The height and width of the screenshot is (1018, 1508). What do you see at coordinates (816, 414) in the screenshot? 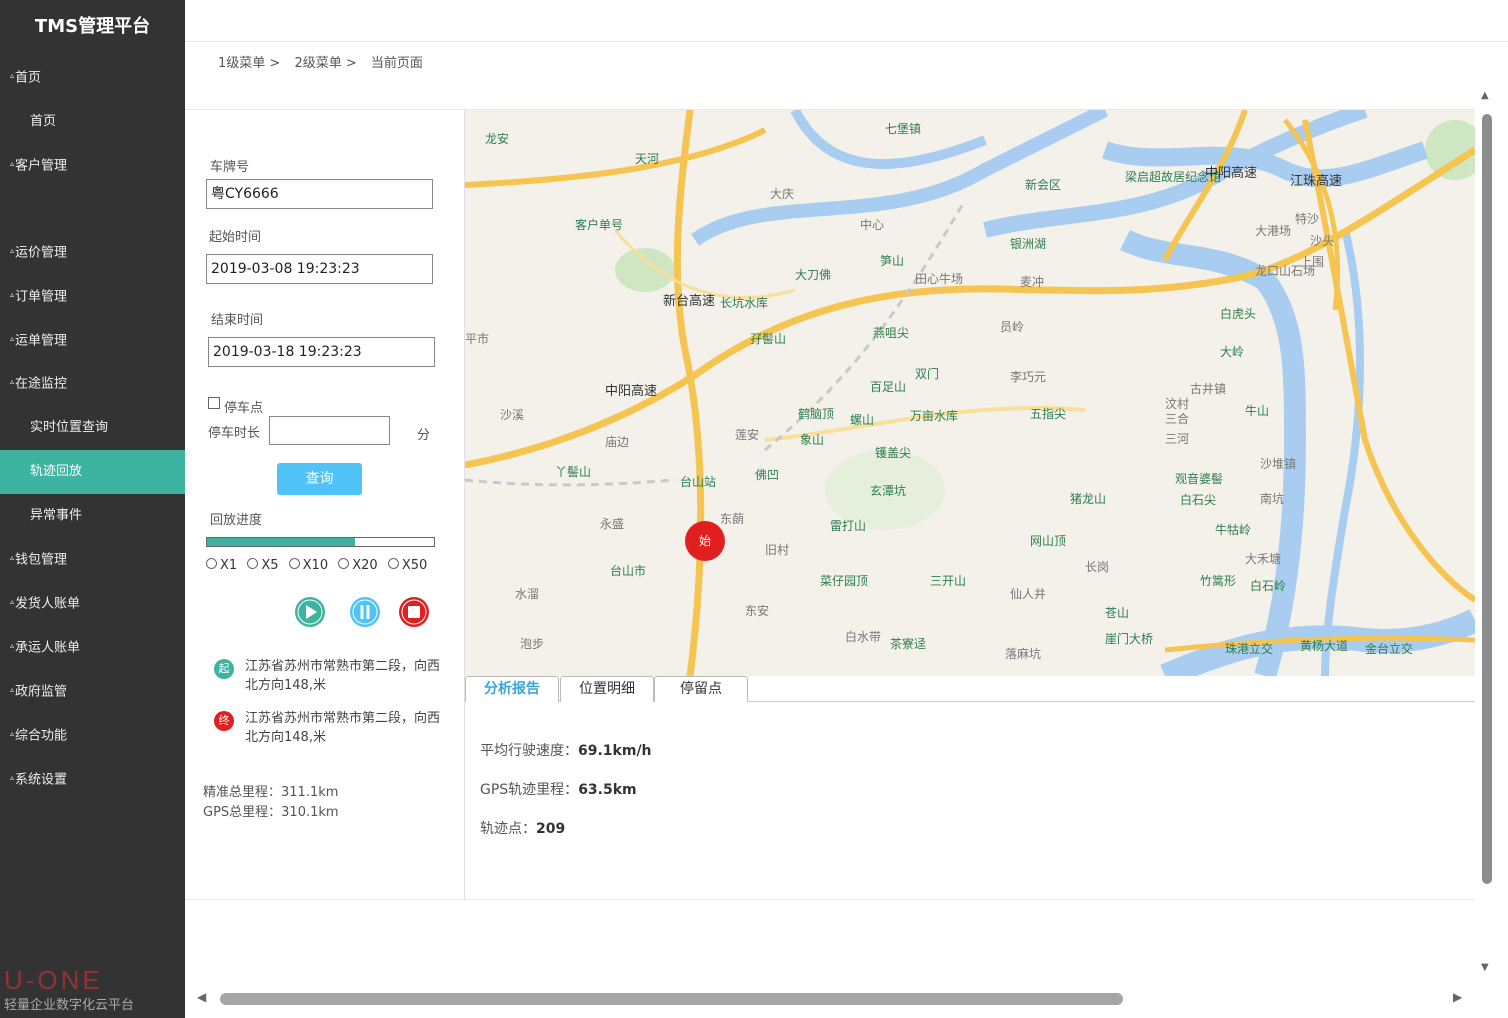
I see `map-place-label: 鹤脑顶` at bounding box center [816, 414].